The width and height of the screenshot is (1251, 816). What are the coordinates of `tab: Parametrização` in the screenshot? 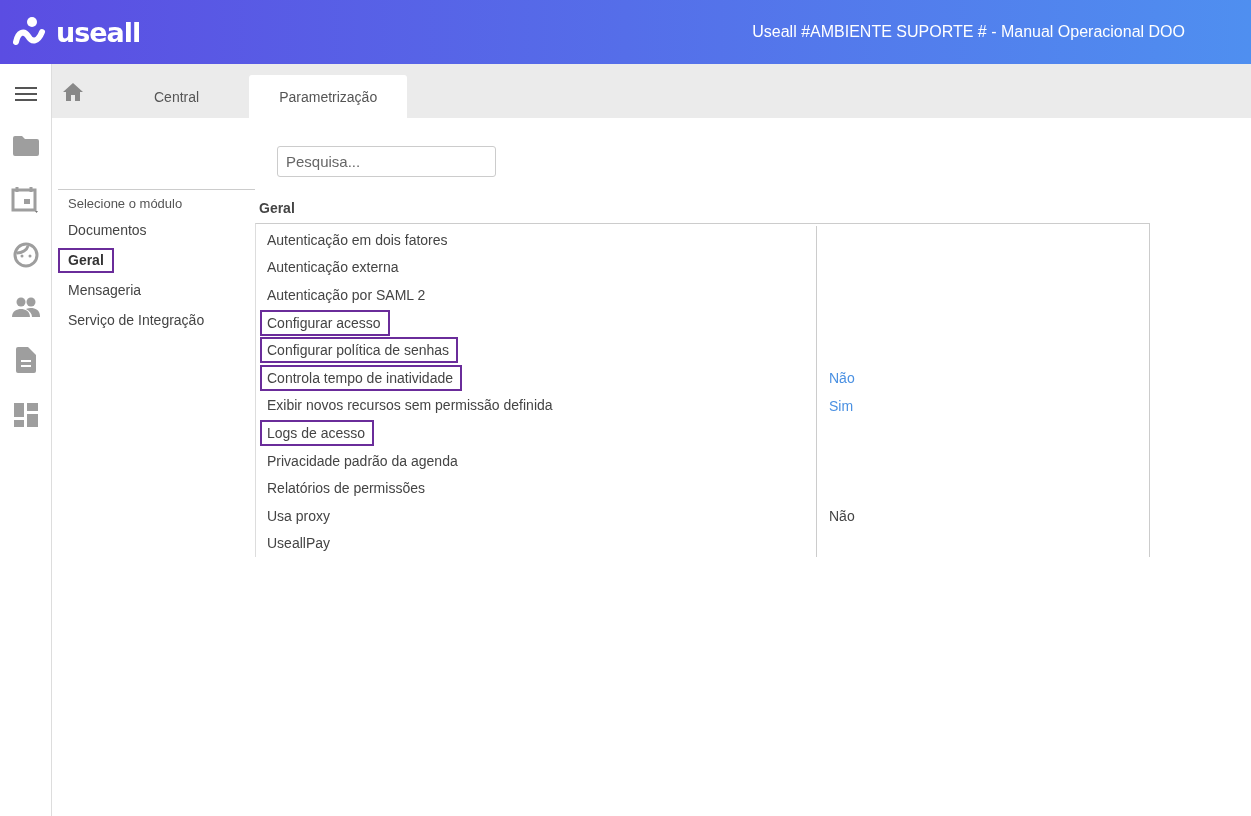 It's located at (328, 96).